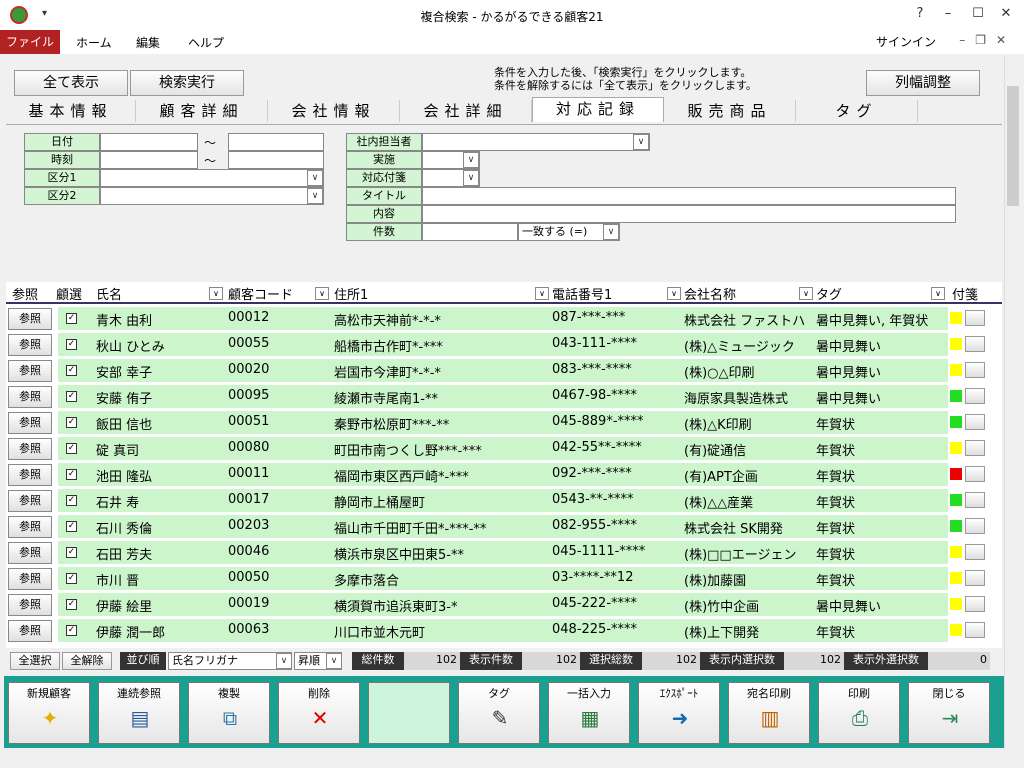 This screenshot has height=768, width=1024. What do you see at coordinates (949, 713) in the screenshot?
I see `close-window-button: 閉じる ⇥` at bounding box center [949, 713].